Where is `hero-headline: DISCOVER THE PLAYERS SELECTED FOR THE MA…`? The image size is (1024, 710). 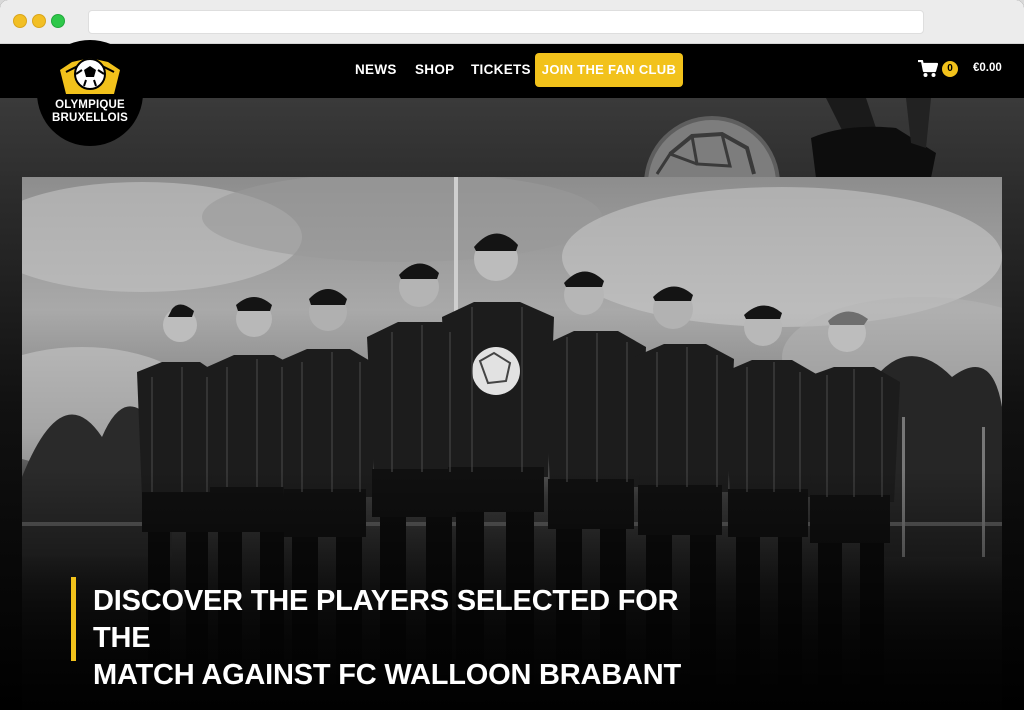 hero-headline: DISCOVER THE PLAYERS SELECTED FOR THE MA… is located at coordinates (392, 638).